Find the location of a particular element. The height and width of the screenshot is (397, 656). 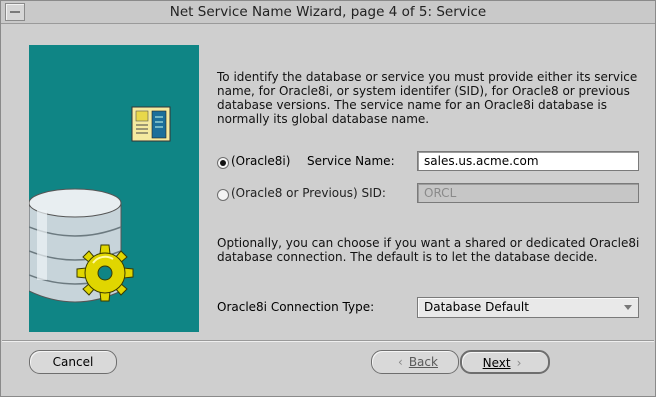

sid-label: (Oracle8 or Previous) SID: is located at coordinates (308, 193).